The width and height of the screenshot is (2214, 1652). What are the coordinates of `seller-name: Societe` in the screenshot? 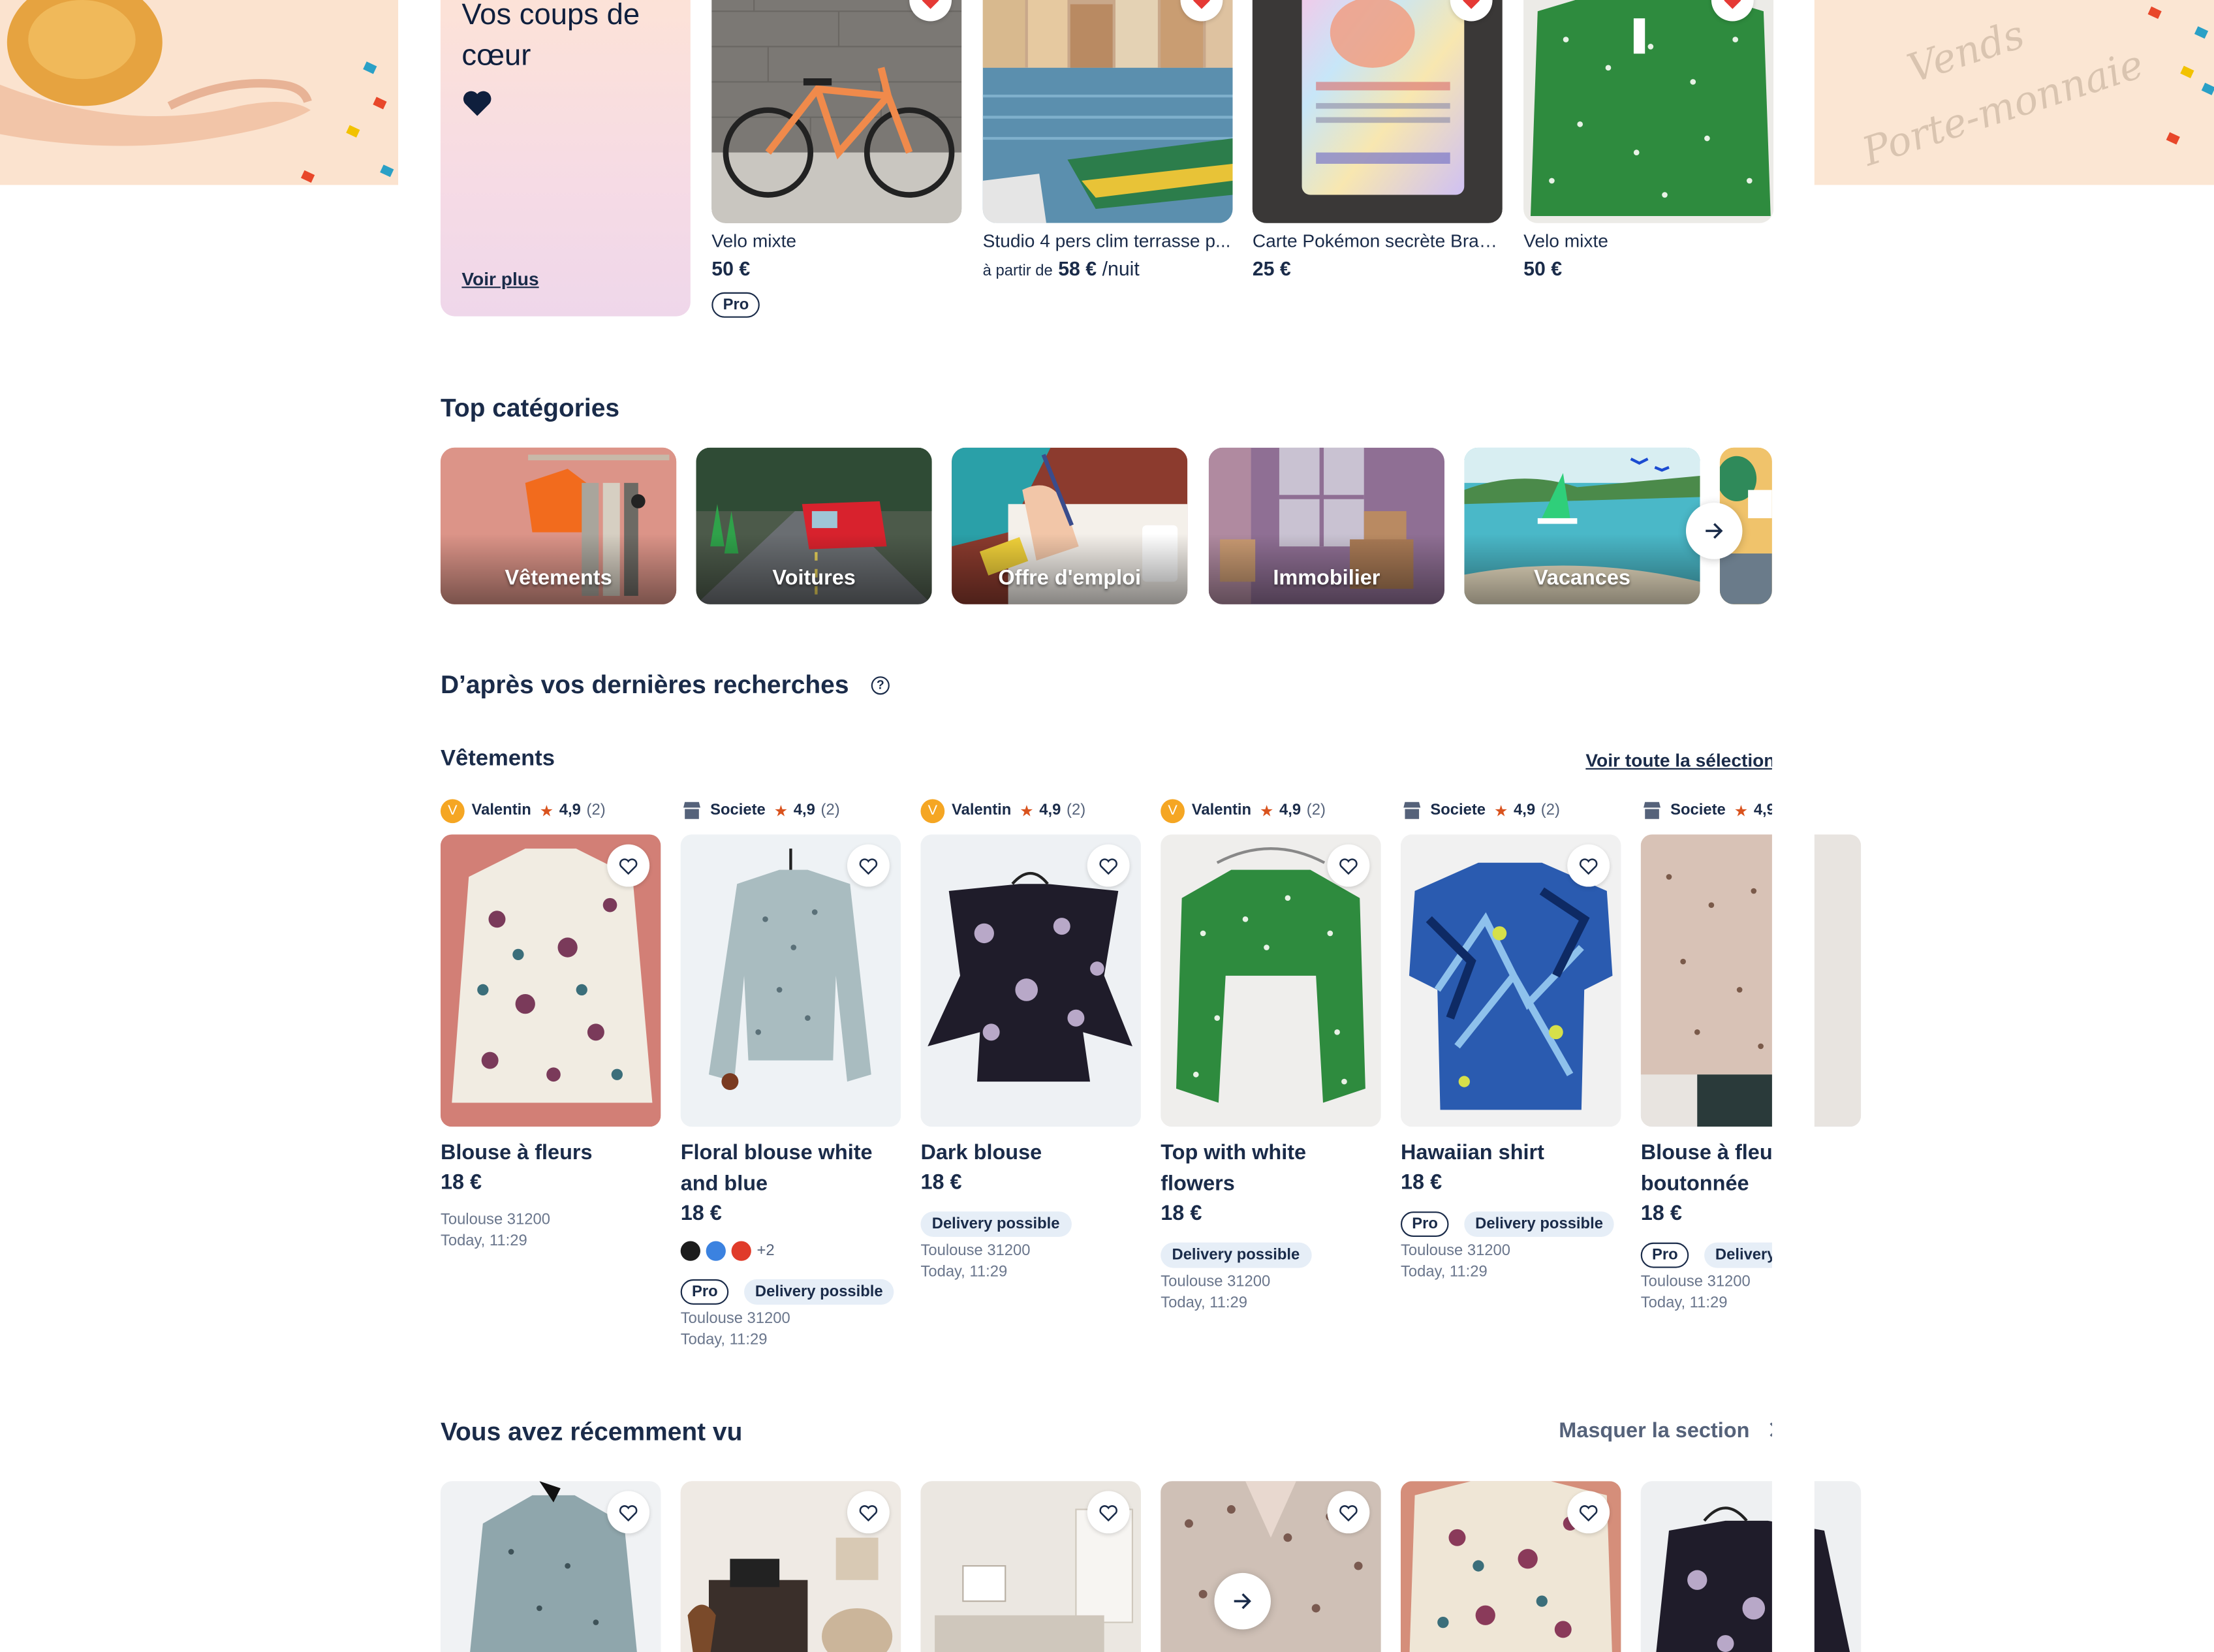 It's located at (1698, 810).